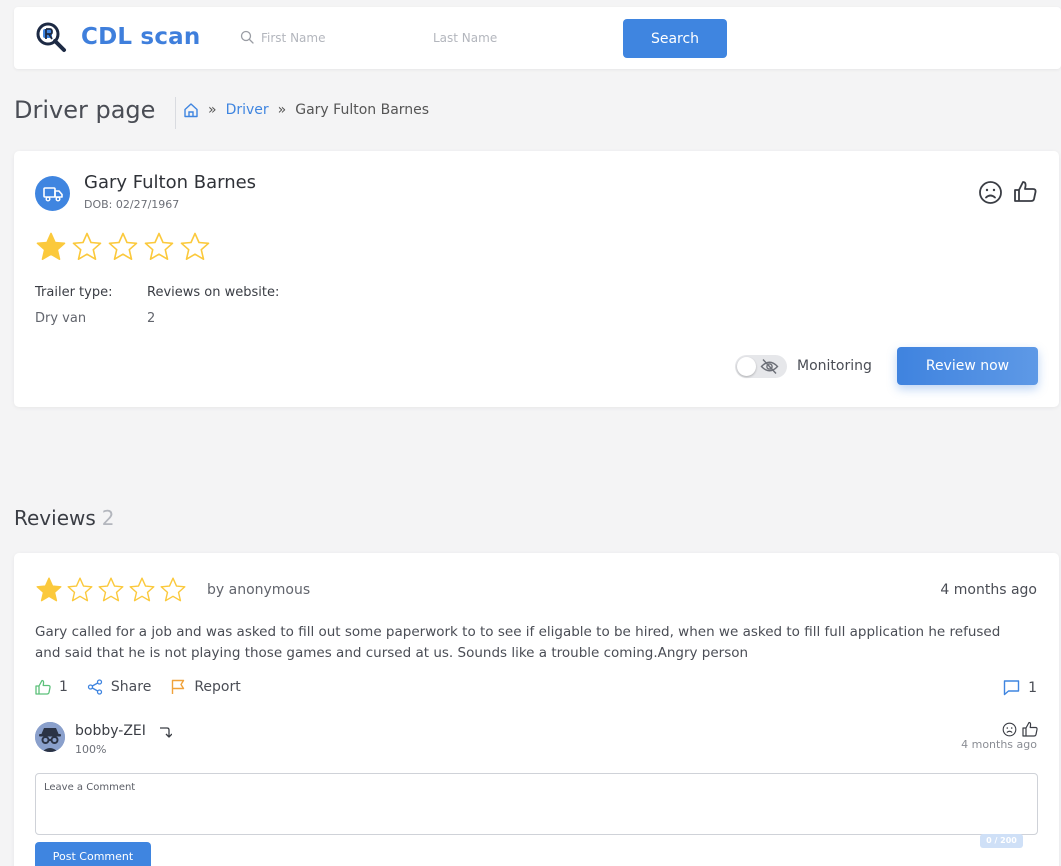  Describe the element at coordinates (85, 110) in the screenshot. I see `page-title: Driver page` at that location.